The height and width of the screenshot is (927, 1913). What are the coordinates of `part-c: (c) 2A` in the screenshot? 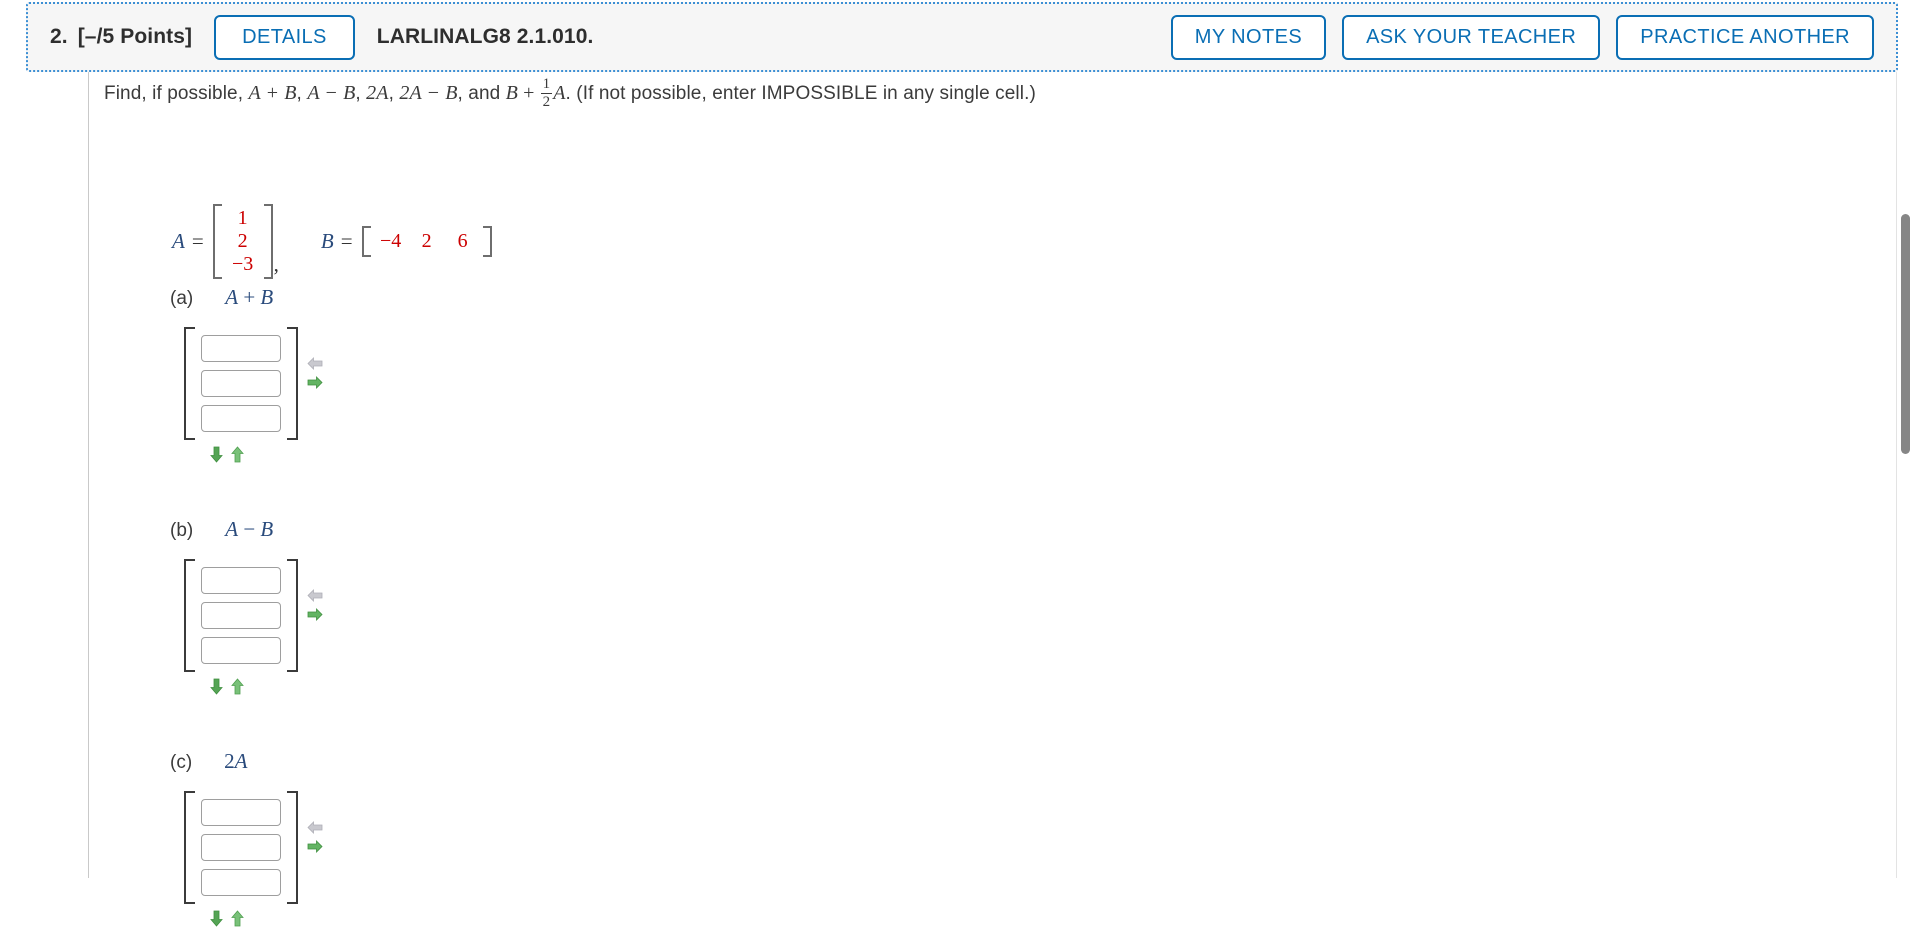 It's located at (246, 838).